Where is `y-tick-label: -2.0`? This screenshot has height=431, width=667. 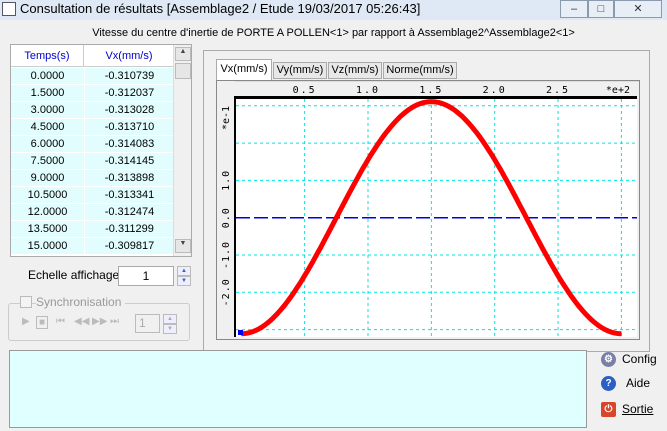 y-tick-label: -2.0 is located at coordinates (226, 292).